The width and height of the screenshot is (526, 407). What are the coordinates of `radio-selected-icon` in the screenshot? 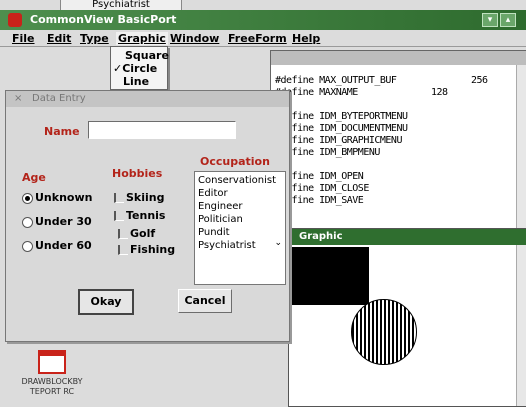 It's located at (27, 198).